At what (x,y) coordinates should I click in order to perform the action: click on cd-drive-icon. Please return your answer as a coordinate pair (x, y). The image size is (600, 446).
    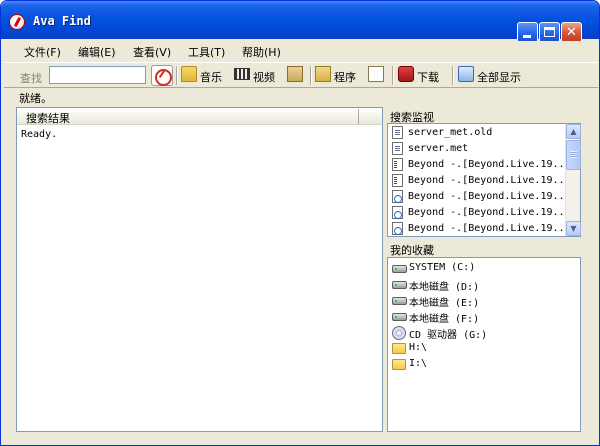
    Looking at the image, I should click on (399, 333).